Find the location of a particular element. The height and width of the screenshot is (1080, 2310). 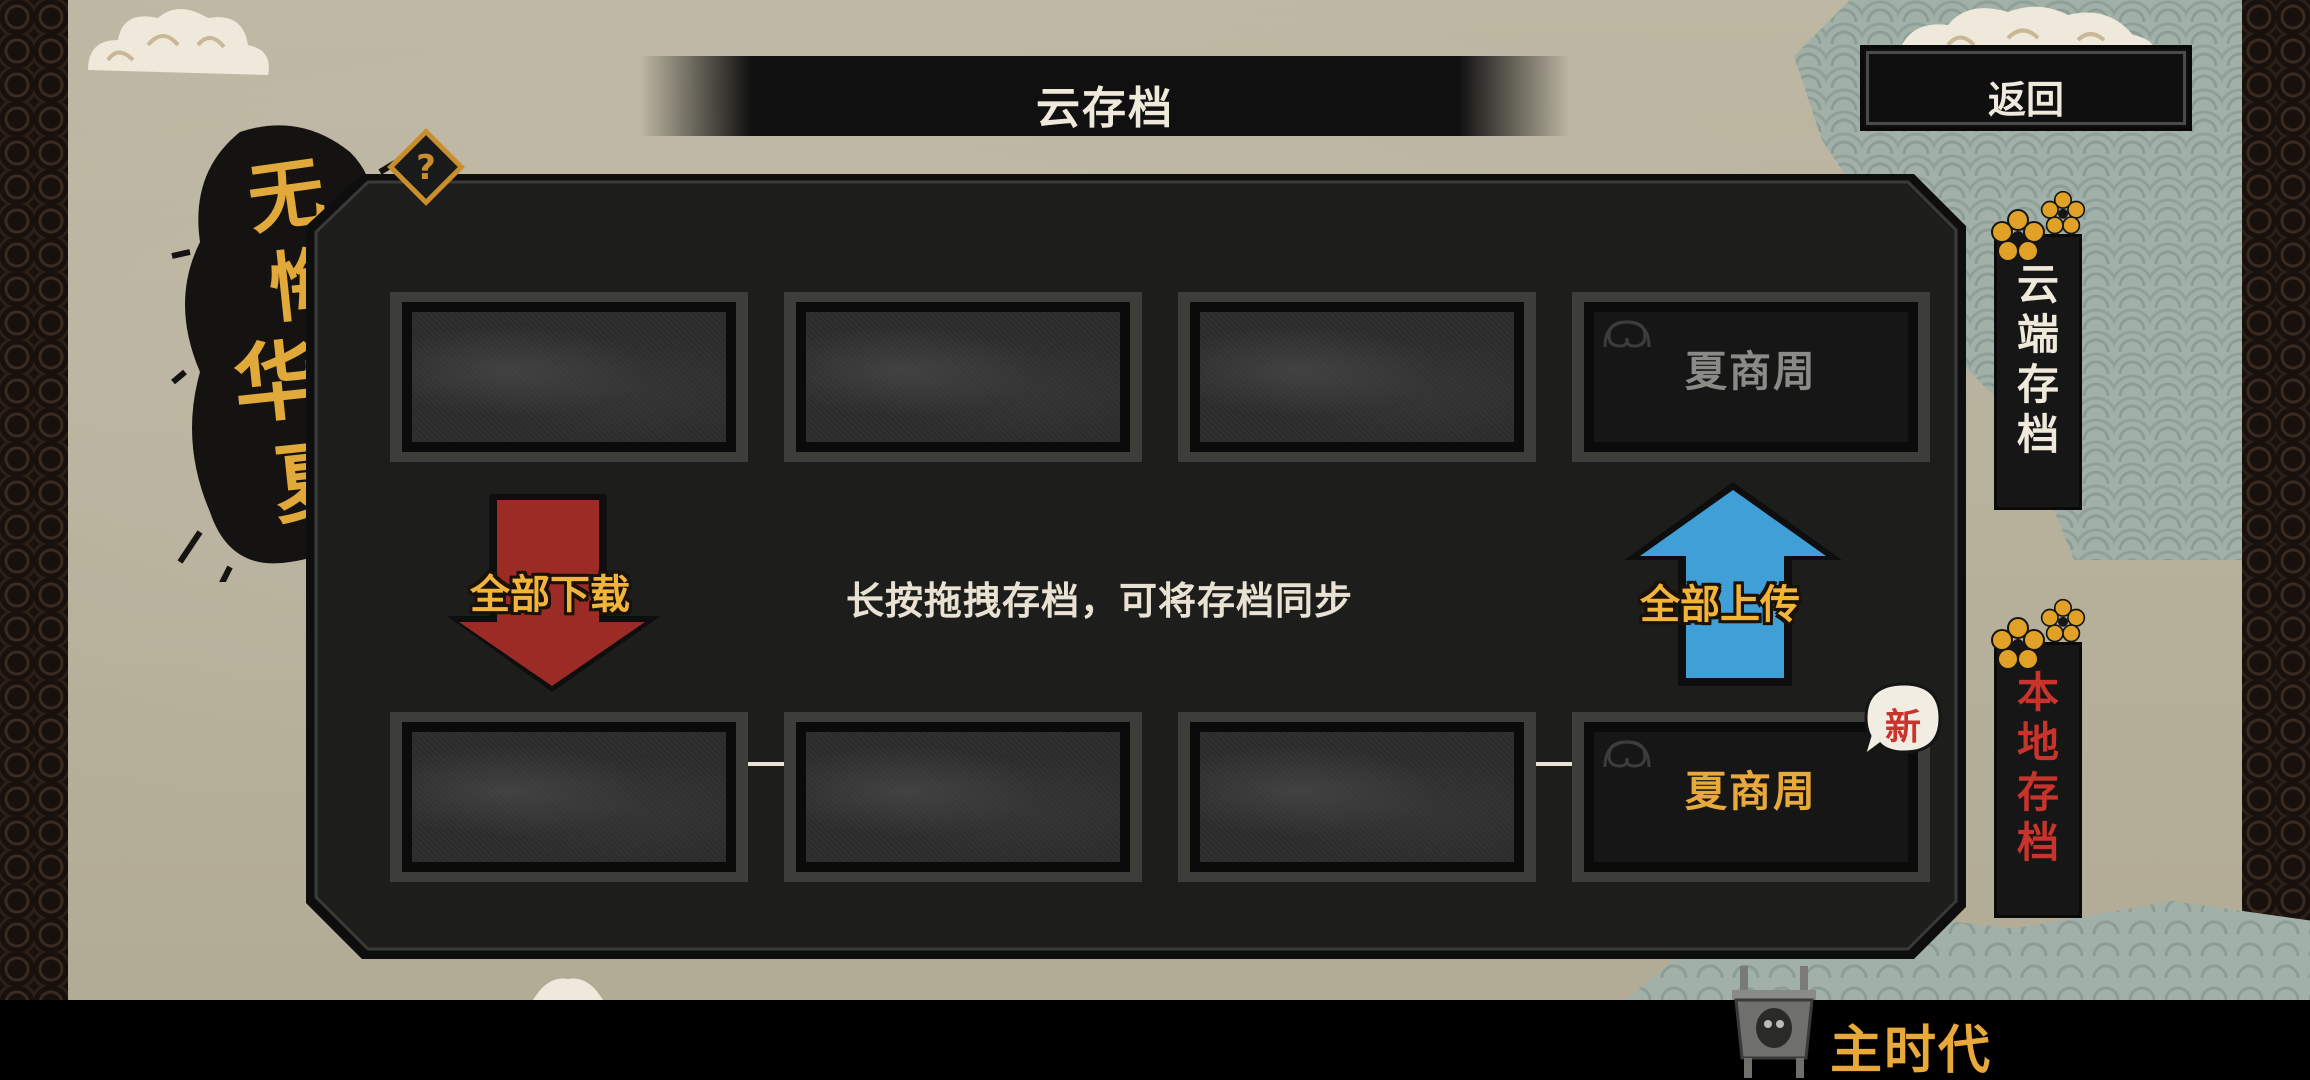

tab-cloud-saves-label: 云端存档 is located at coordinates (2037, 359).